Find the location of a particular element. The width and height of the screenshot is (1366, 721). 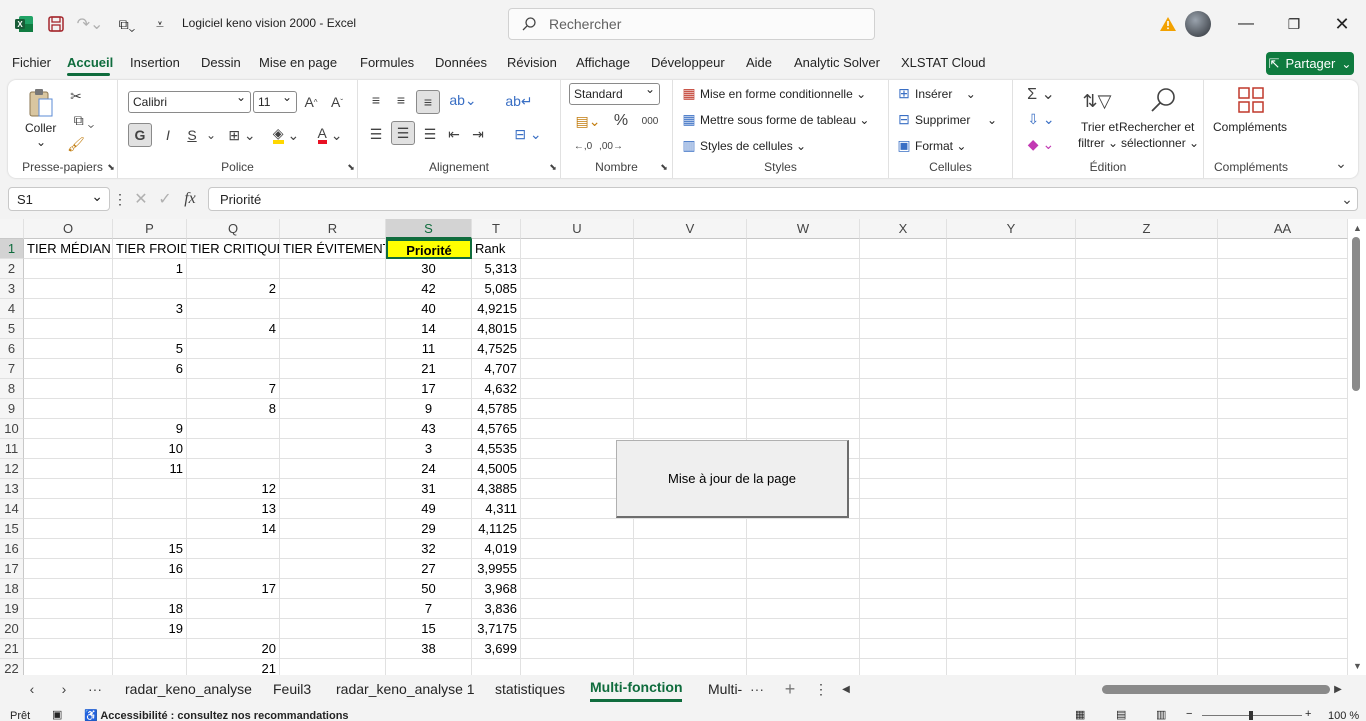

table-cell-t: 3,9955 is located at coordinates (496, 569).